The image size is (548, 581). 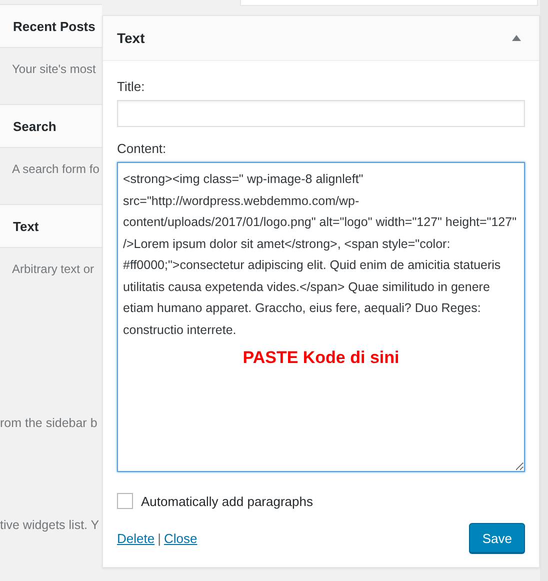 What do you see at coordinates (49, 423) in the screenshot?
I see `help-text: rom the sidebar b` at bounding box center [49, 423].